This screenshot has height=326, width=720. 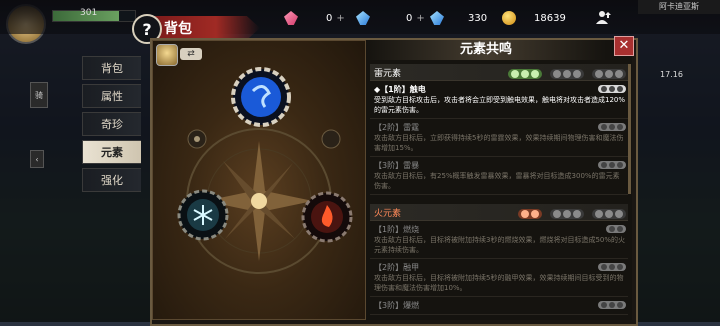 What do you see at coordinates (203, 215) in the screenshot?
I see `ice-element-icon` at bounding box center [203, 215].